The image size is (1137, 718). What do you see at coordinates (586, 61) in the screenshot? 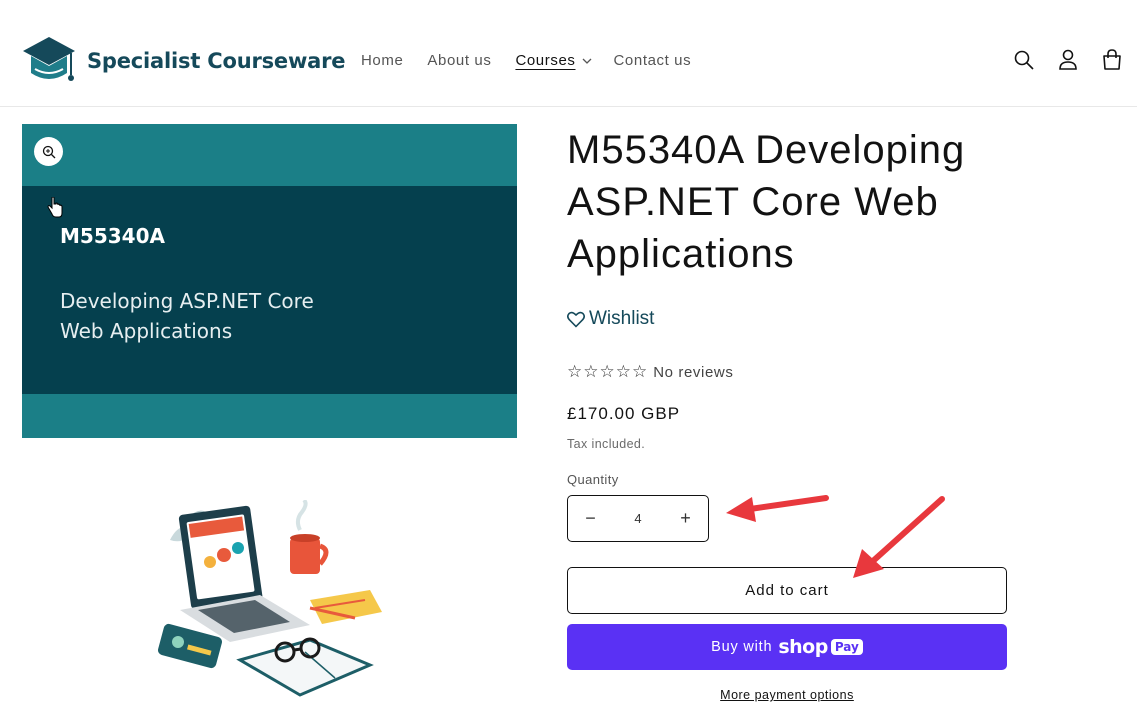
I see `chevron-down-icon` at bounding box center [586, 61].